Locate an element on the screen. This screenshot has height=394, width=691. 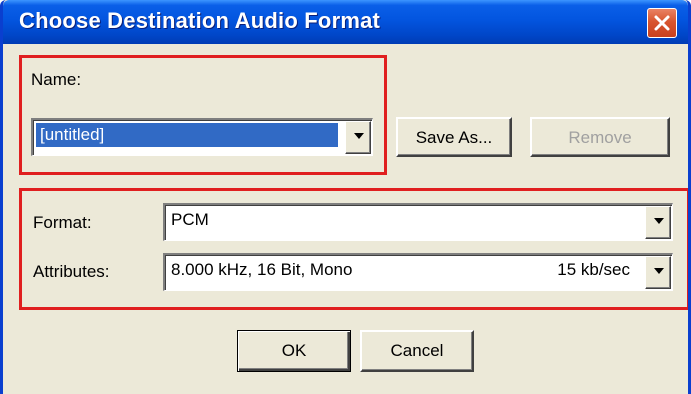
attributes-rate: 15 kb/sec is located at coordinates (593, 269).